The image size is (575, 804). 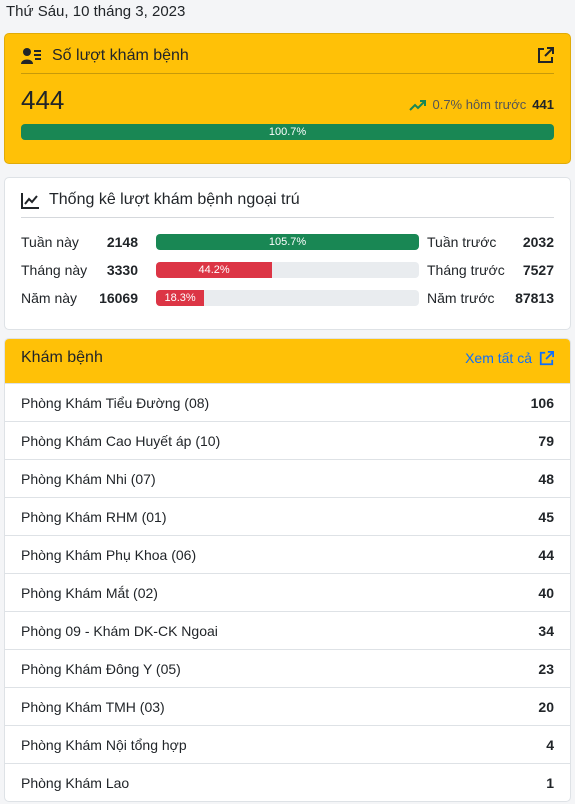 I want to click on list-item: Phòng Khám Nội tổng hợp 4, so click(x=287, y=745).